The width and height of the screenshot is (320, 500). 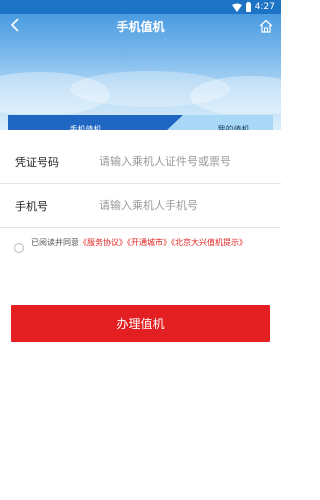 What do you see at coordinates (184, 161) in the screenshot?
I see `credential-input` at bounding box center [184, 161].